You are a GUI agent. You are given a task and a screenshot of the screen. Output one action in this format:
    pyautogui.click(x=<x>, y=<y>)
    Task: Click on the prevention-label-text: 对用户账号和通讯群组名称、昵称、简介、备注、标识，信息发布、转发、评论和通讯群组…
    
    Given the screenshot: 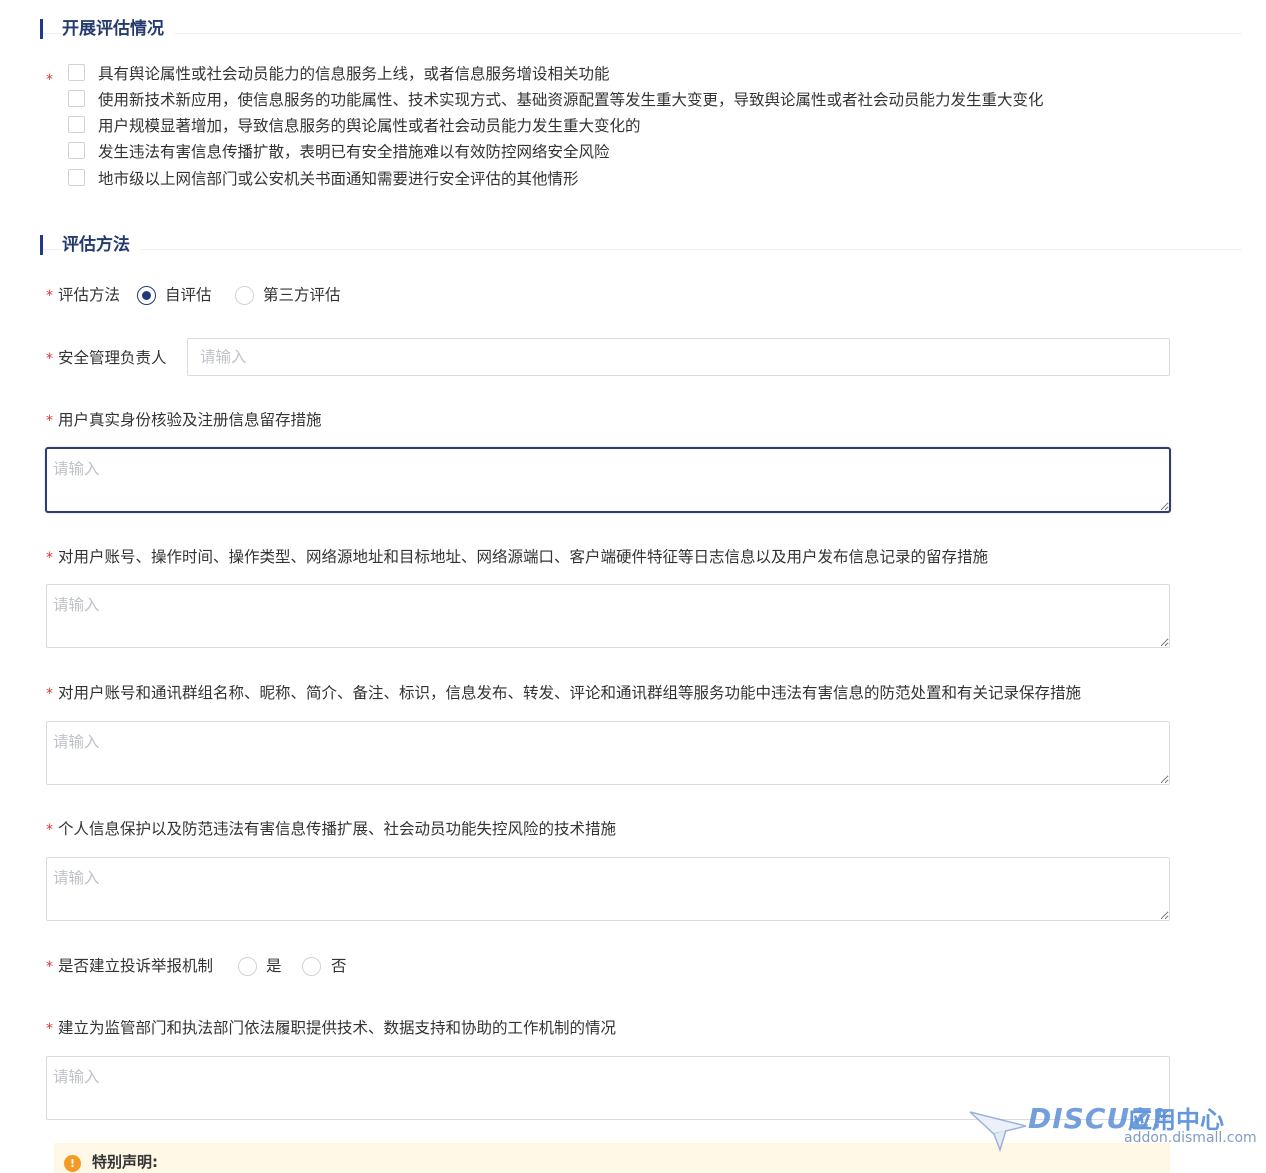 What is the action you would take?
    pyautogui.click(x=570, y=693)
    